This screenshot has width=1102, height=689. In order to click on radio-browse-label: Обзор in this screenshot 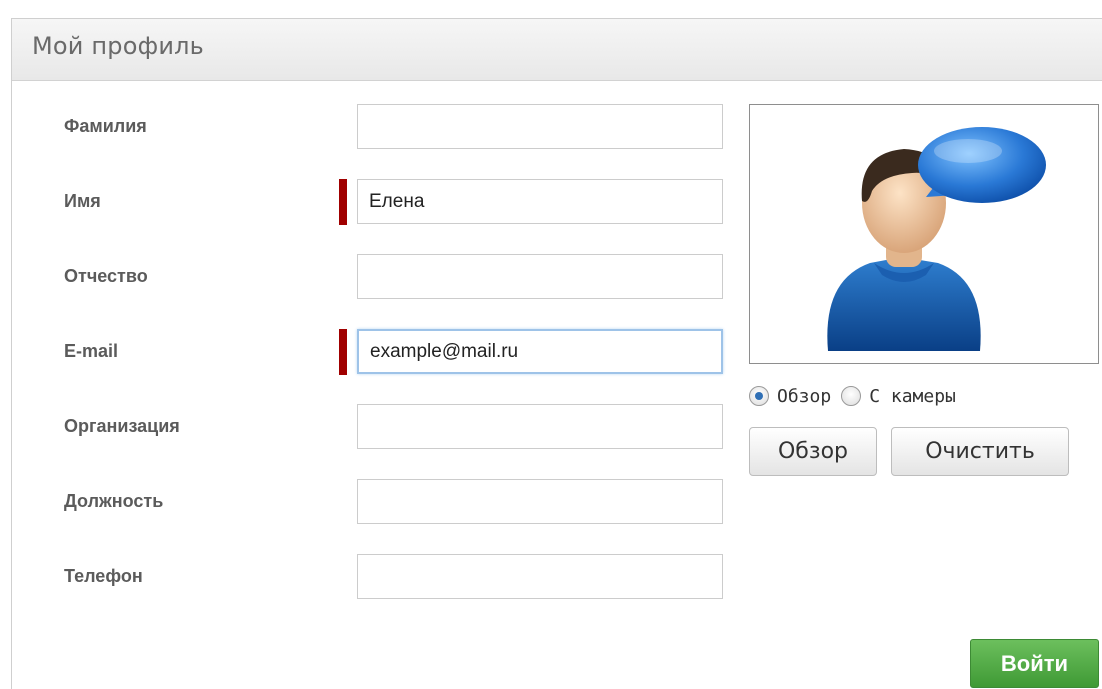, I will do `click(804, 396)`.